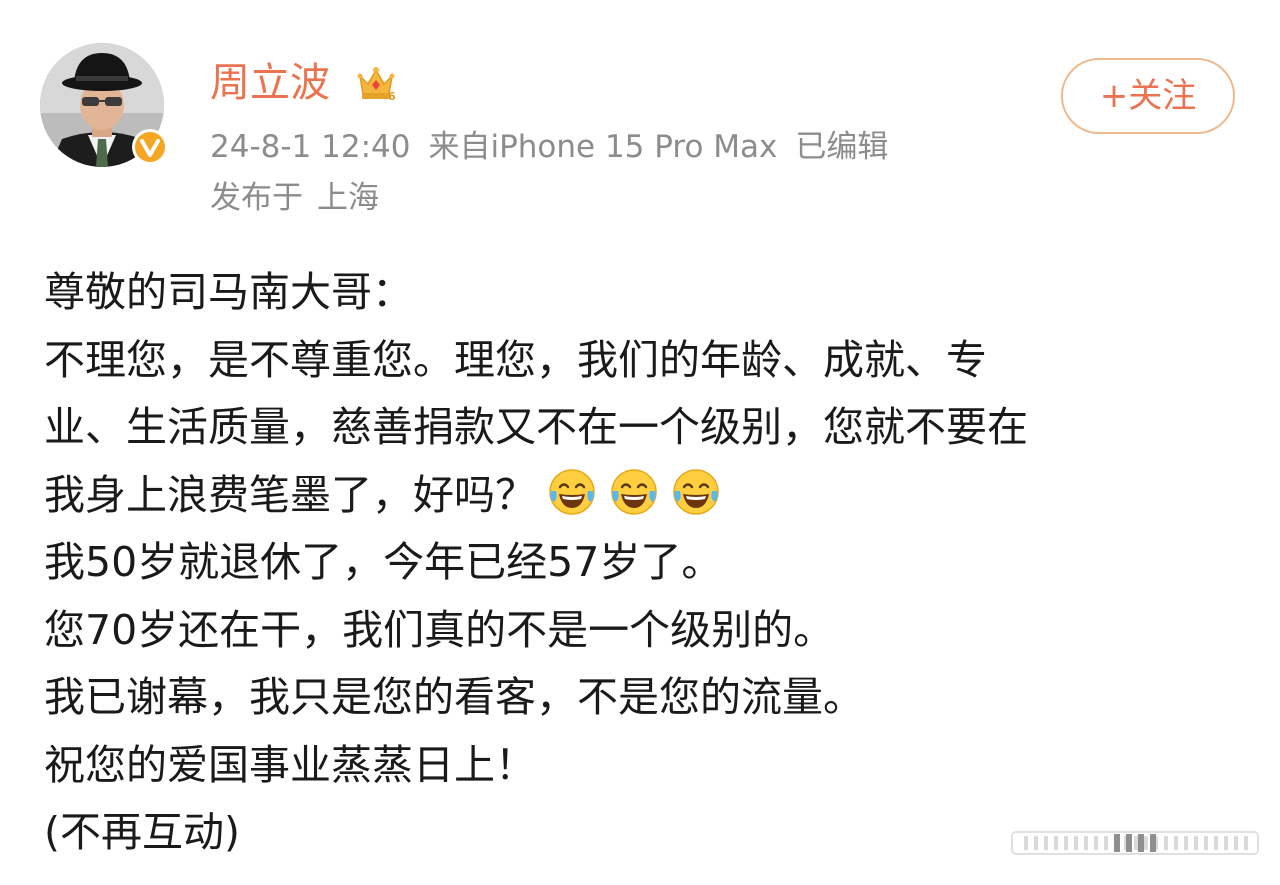 This screenshot has height=885, width=1280. Describe the element at coordinates (454, 697) in the screenshot. I see `post-line: 我已谢幕，我只是您的看客，不是您的流量。` at that location.